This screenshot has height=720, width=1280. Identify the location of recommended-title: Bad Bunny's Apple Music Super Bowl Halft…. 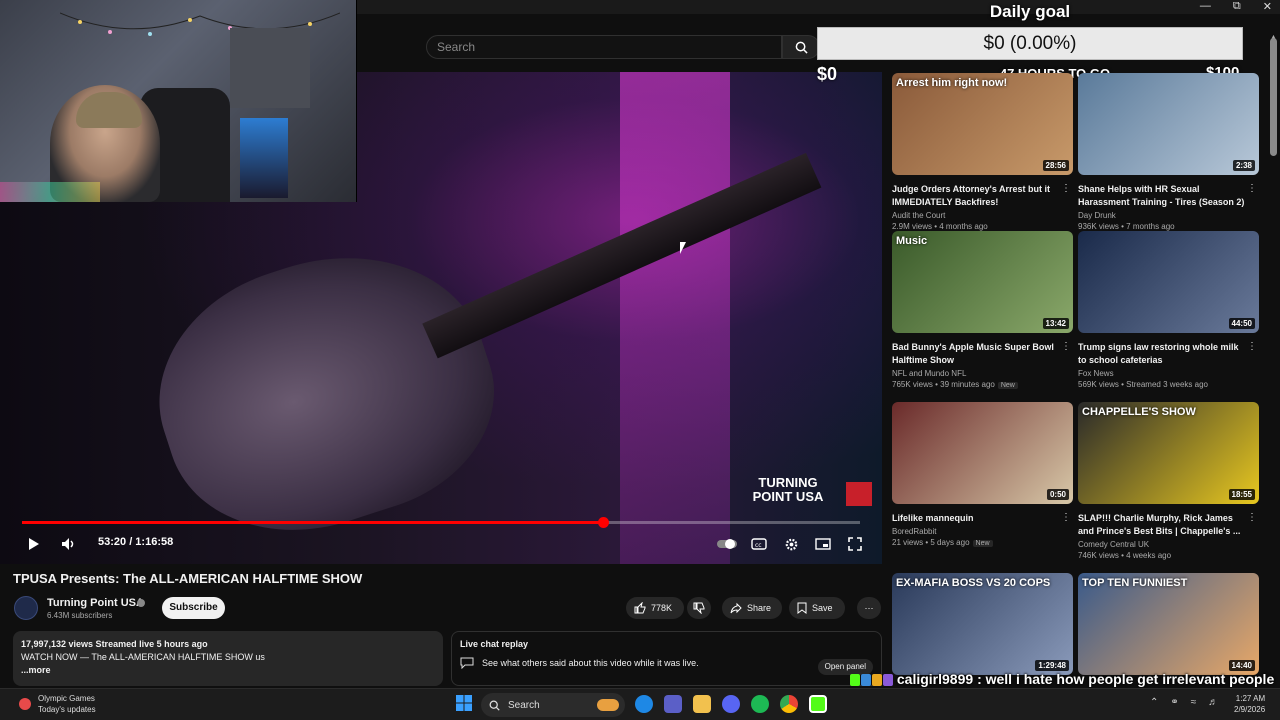
(982, 354).